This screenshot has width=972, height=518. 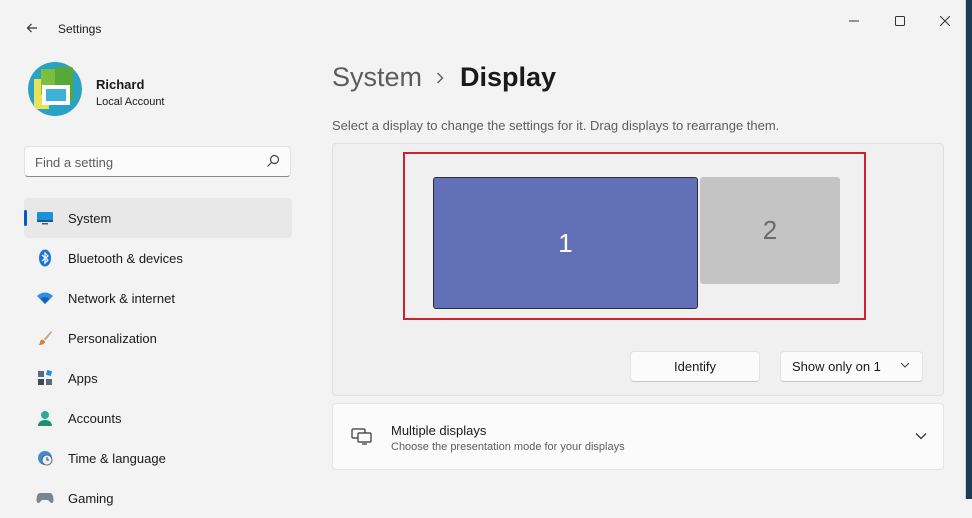 I want to click on breadcrumb: System Display, so click(x=444, y=77).